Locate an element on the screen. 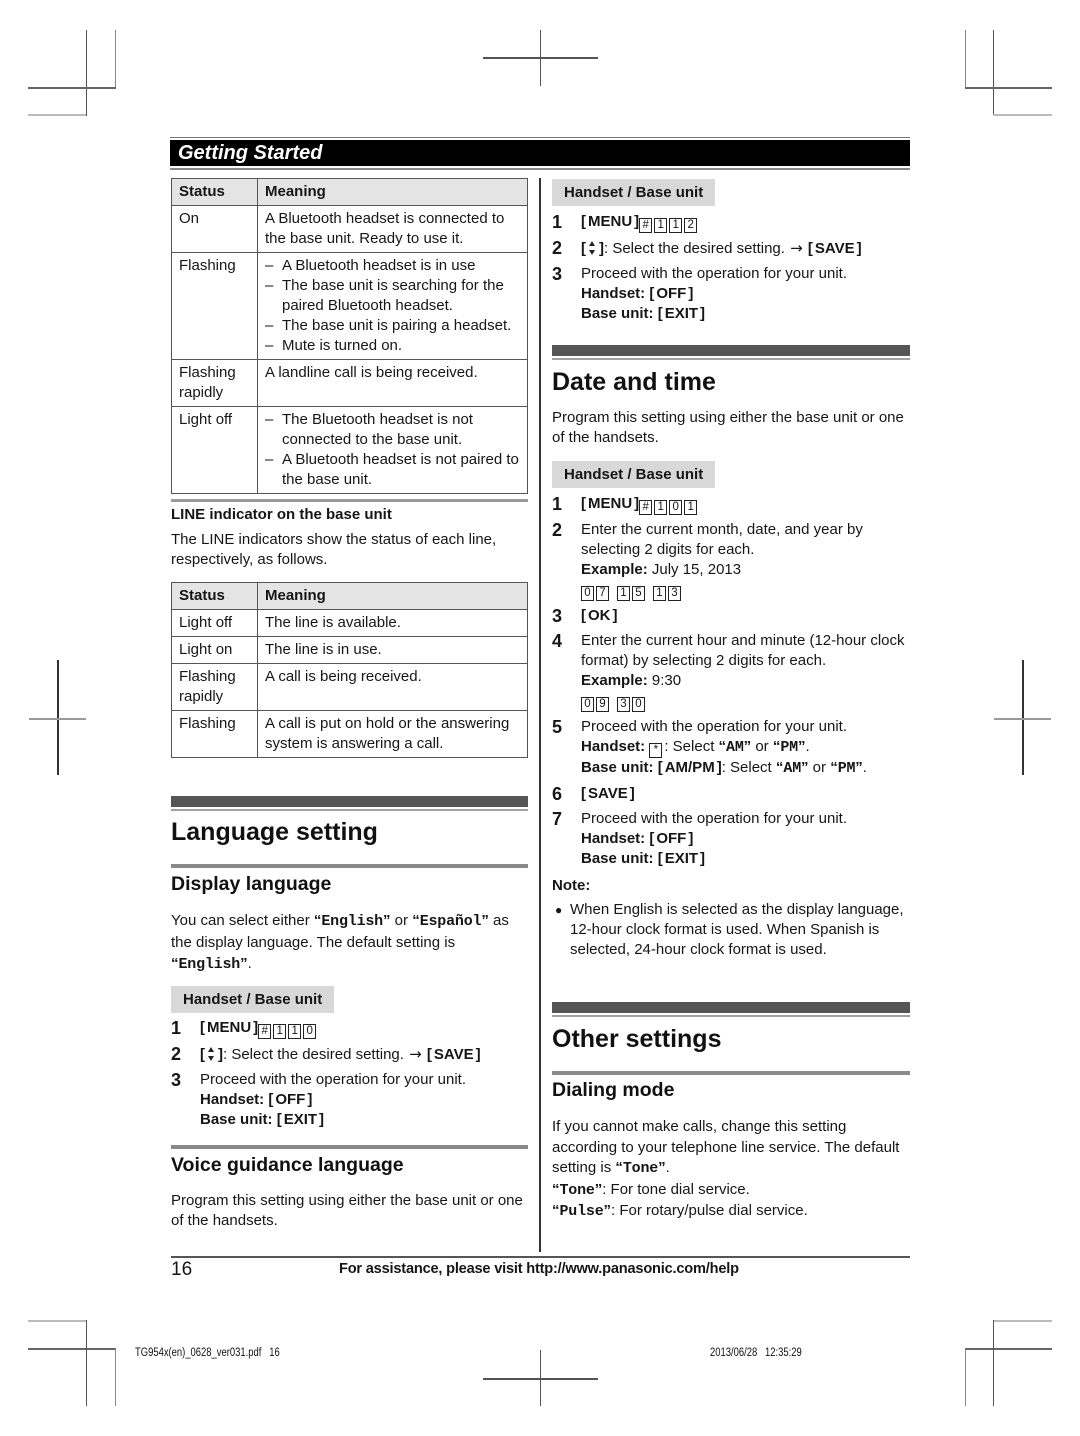 This screenshot has height=1436, width=1080. column-header-meaning: Meaning is located at coordinates (392, 596).